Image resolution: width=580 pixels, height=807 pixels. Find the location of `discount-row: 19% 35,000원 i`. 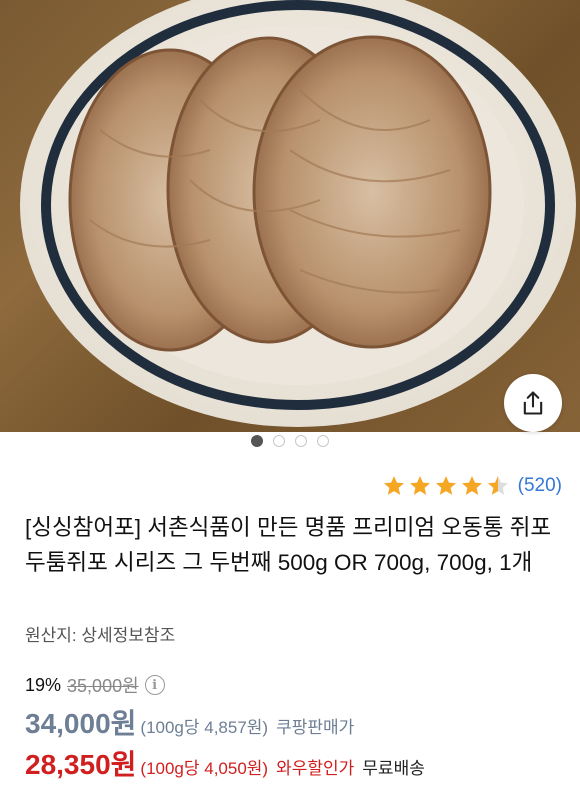

discount-row: 19% 35,000원 i is located at coordinates (95, 685).